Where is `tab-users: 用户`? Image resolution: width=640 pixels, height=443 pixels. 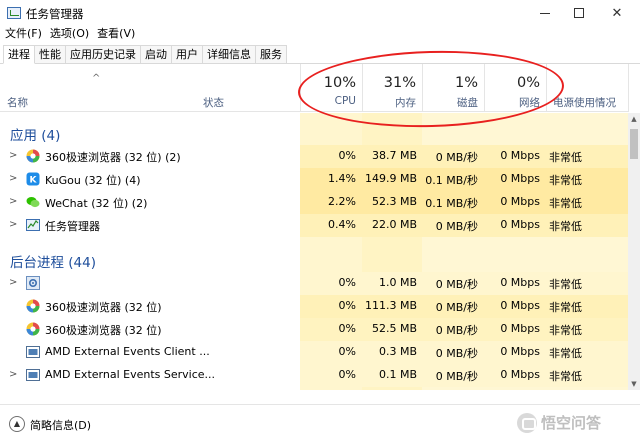 tab-users: 用户 is located at coordinates (187, 54).